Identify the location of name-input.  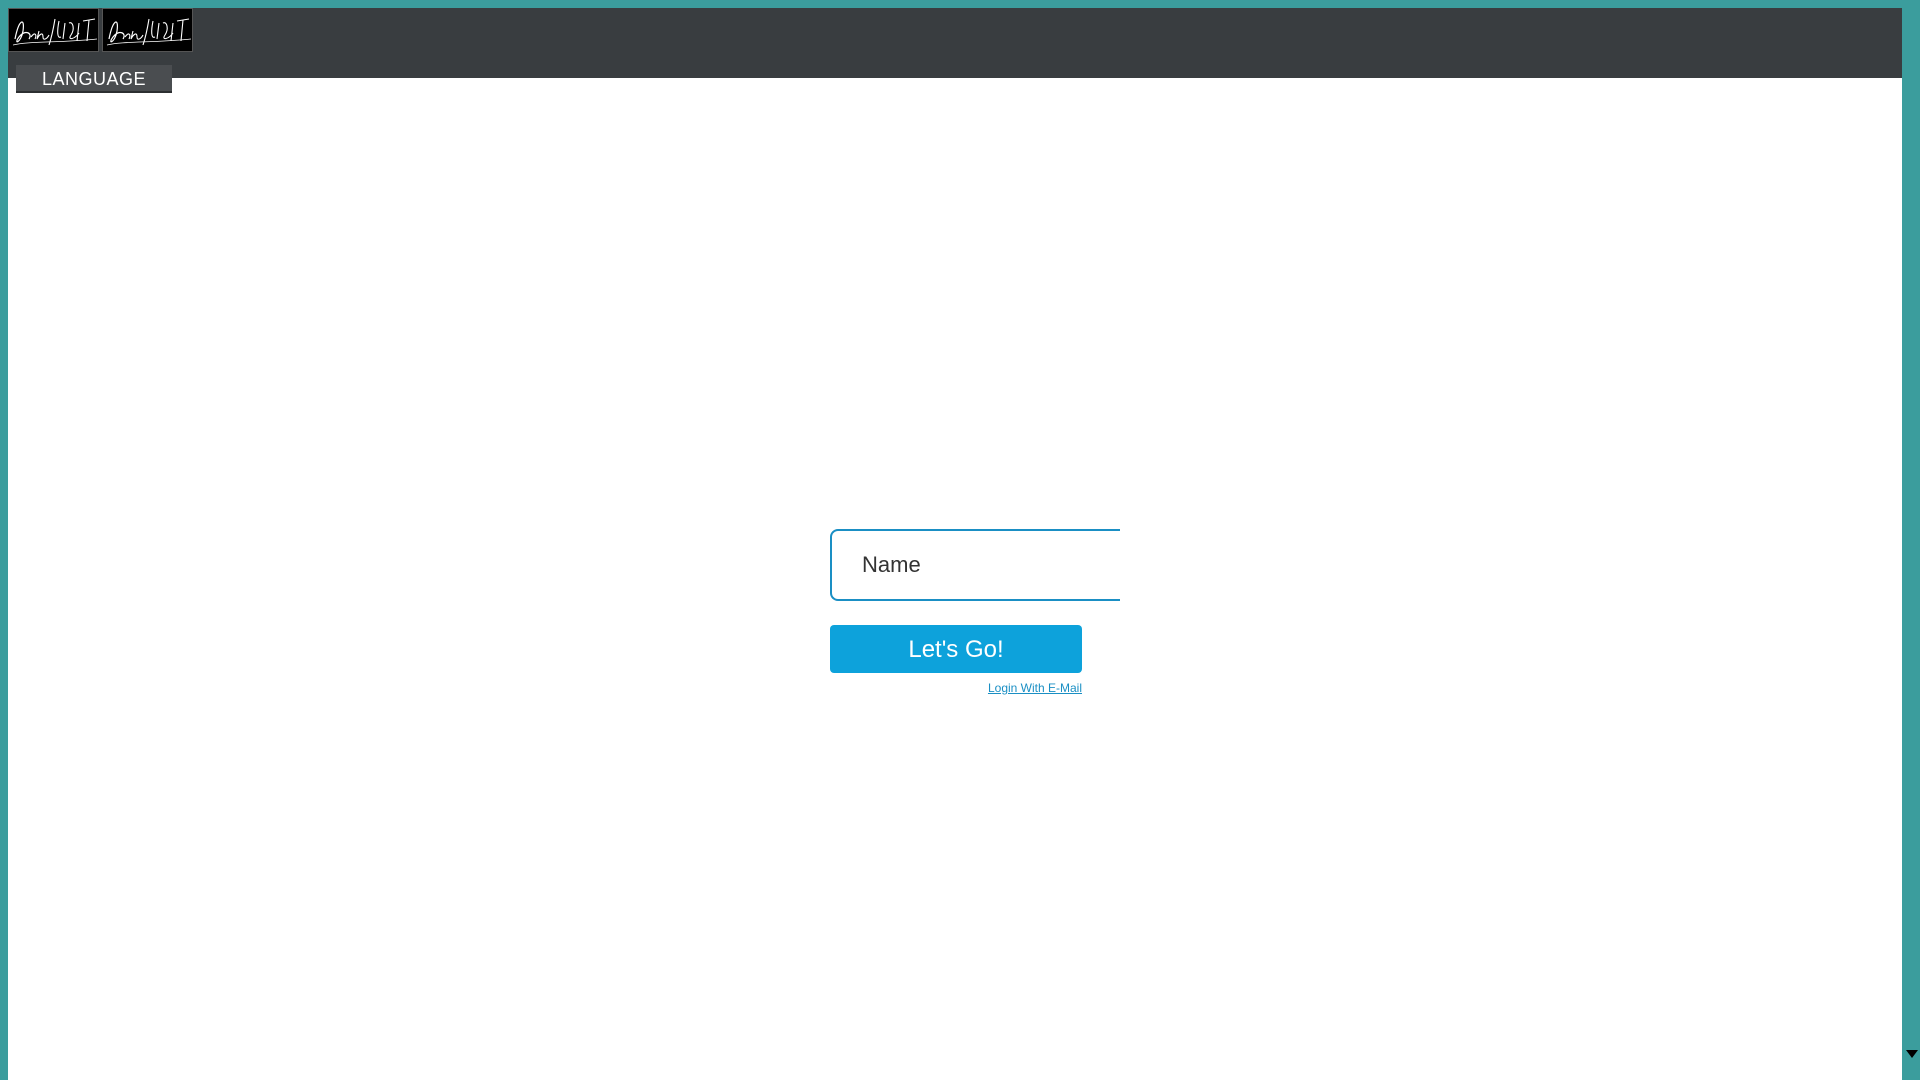
(975, 565).